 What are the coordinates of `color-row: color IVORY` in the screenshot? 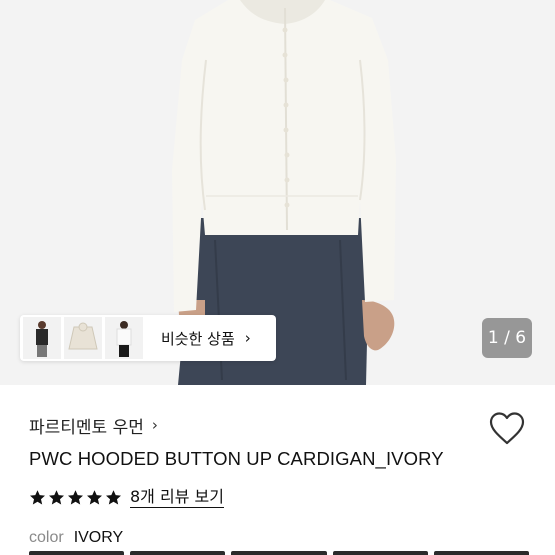 It's located at (76, 538).